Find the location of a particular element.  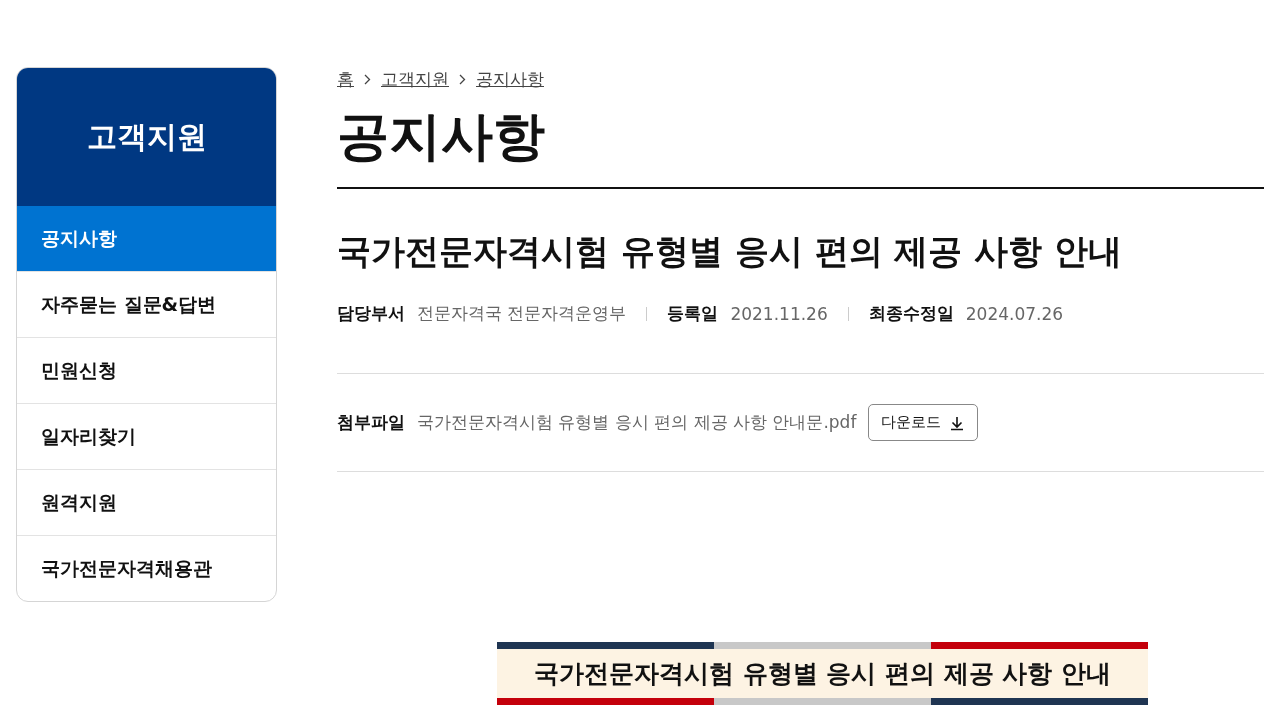

breadcrumb-link: 홈 is located at coordinates (345, 79).